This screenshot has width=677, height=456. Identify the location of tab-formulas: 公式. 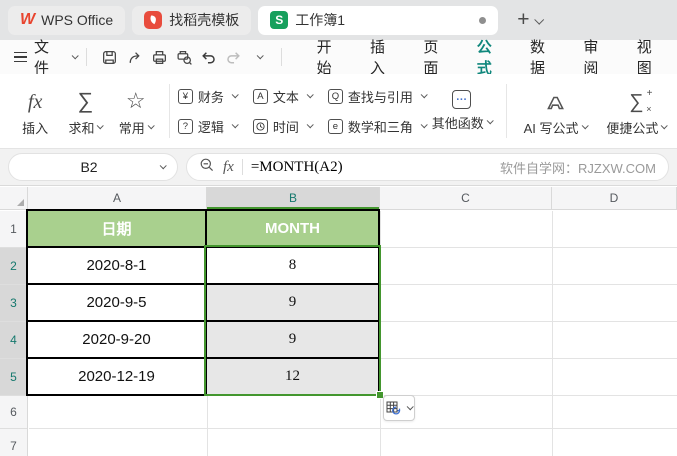
(490, 61).